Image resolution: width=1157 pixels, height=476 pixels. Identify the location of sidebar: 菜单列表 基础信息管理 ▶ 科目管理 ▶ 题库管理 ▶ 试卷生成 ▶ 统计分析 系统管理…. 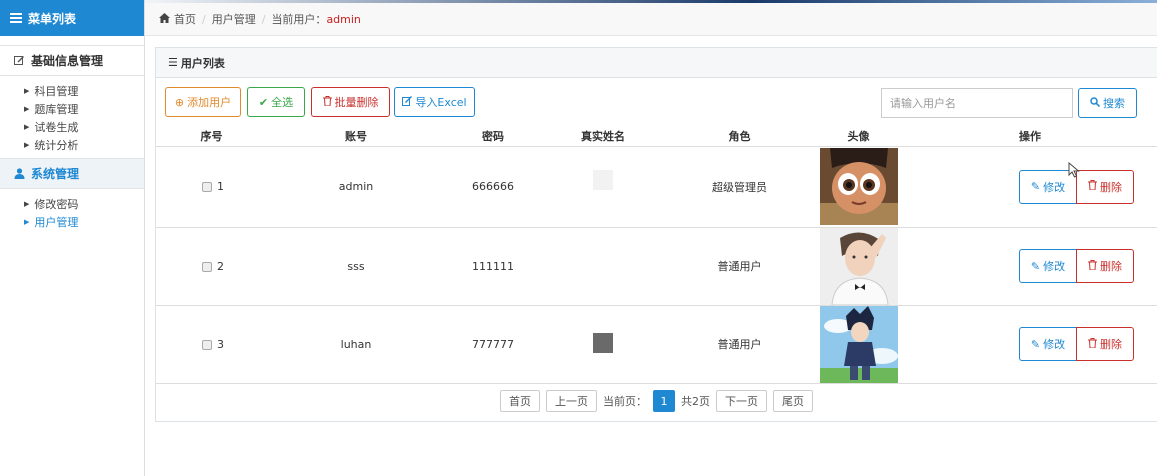
(72, 238).